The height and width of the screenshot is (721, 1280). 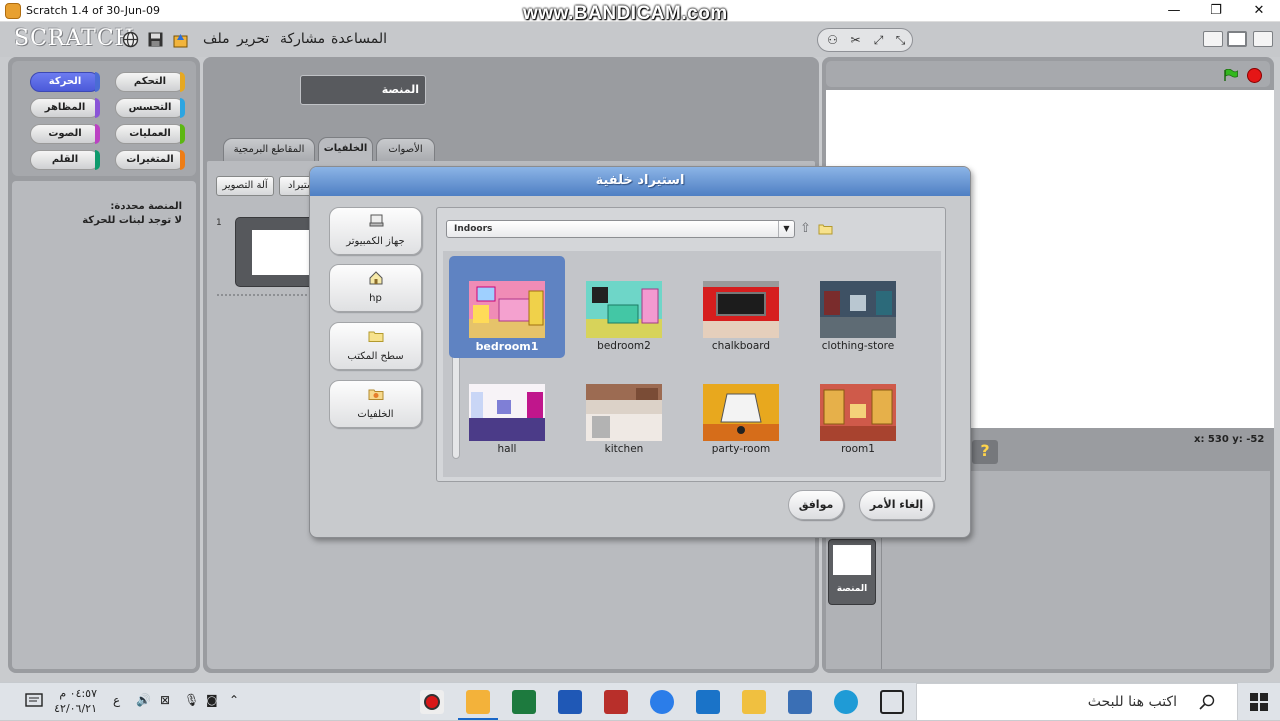 What do you see at coordinates (150, 82) in the screenshot?
I see `category-control: التحكم` at bounding box center [150, 82].